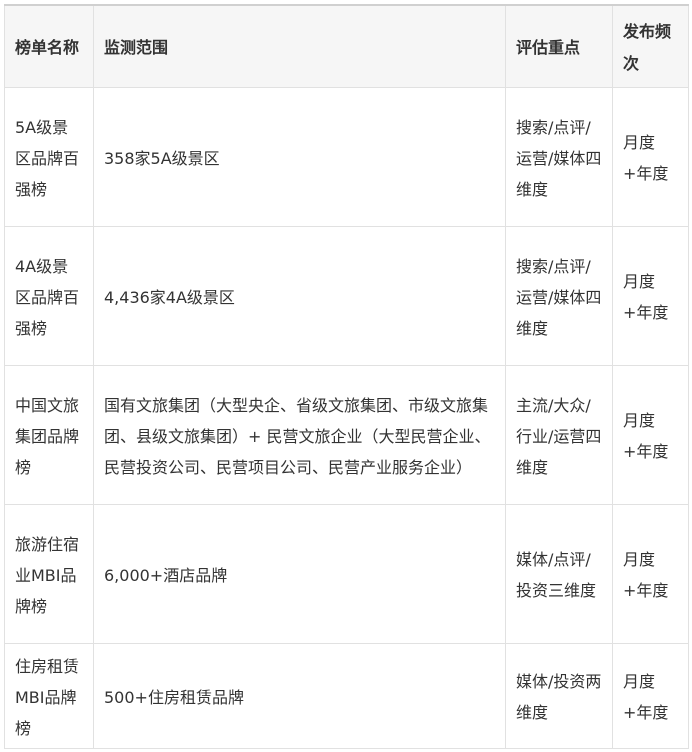 This screenshot has width=692, height=752. Describe the element at coordinates (49, 435) in the screenshot. I see `cell-name: 中国文旅集团品牌榜` at that location.